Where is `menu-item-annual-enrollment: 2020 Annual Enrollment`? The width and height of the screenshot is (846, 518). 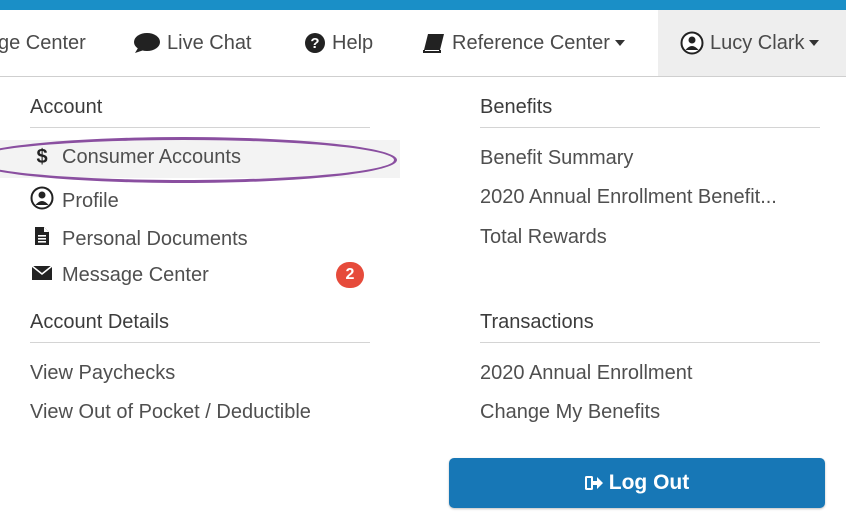
menu-item-annual-enrollment: 2020 Annual Enrollment is located at coordinates (586, 373).